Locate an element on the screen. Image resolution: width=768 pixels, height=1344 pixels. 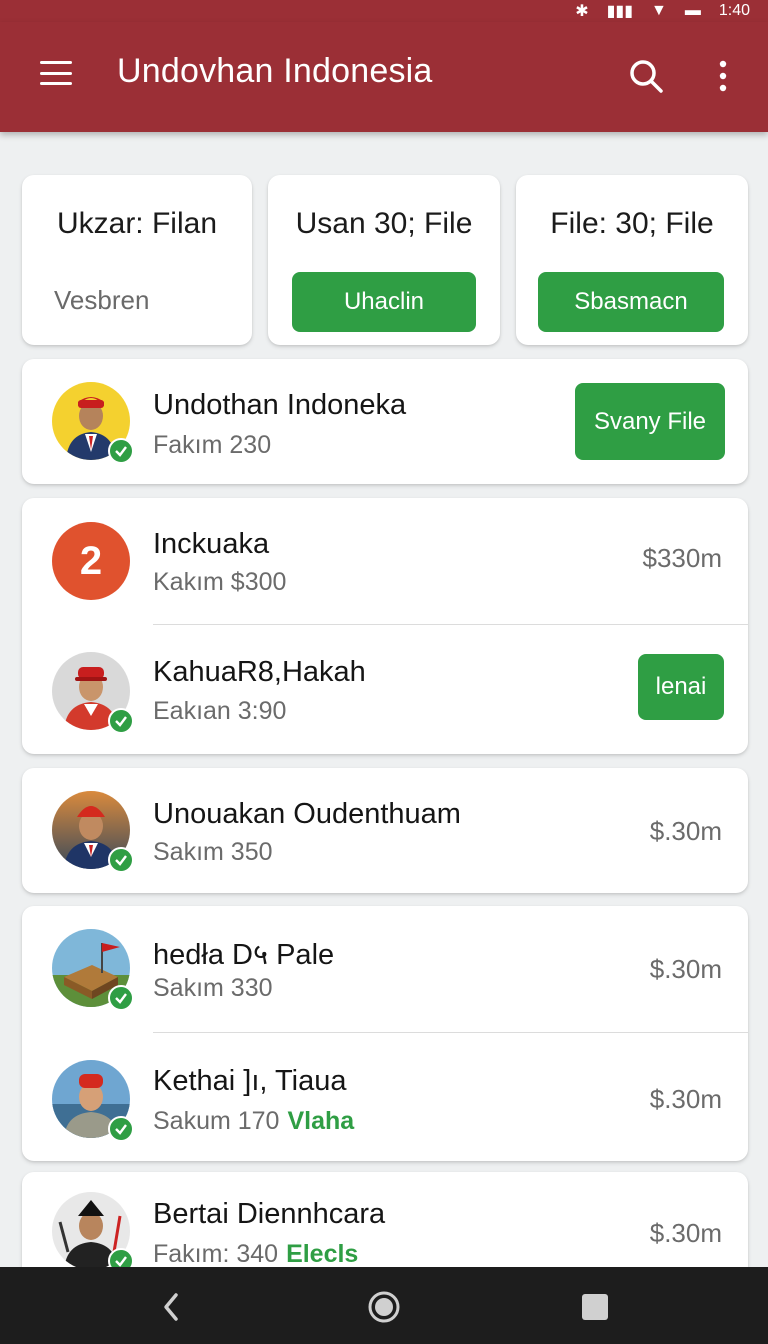
home-icon is located at coordinates (384, 1307).